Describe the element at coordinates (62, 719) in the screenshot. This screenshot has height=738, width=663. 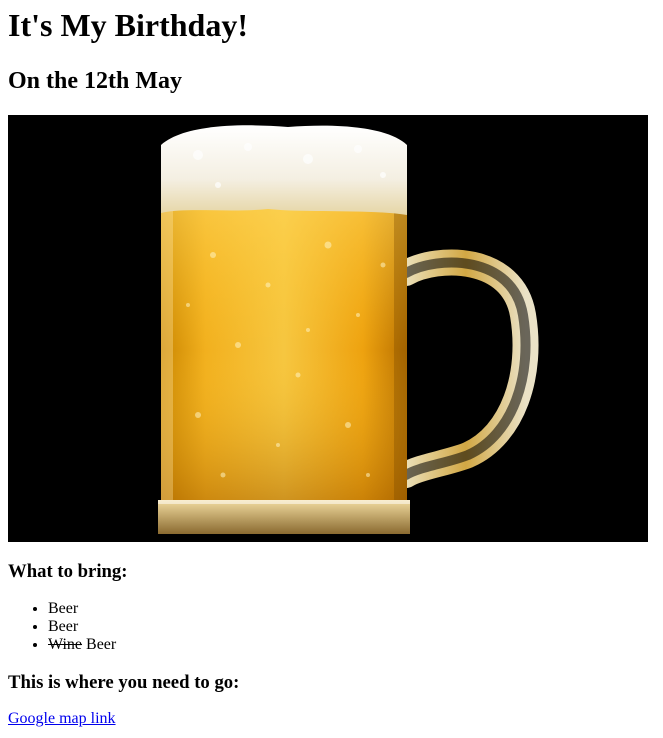
I see `google-map-link: Google map link` at that location.